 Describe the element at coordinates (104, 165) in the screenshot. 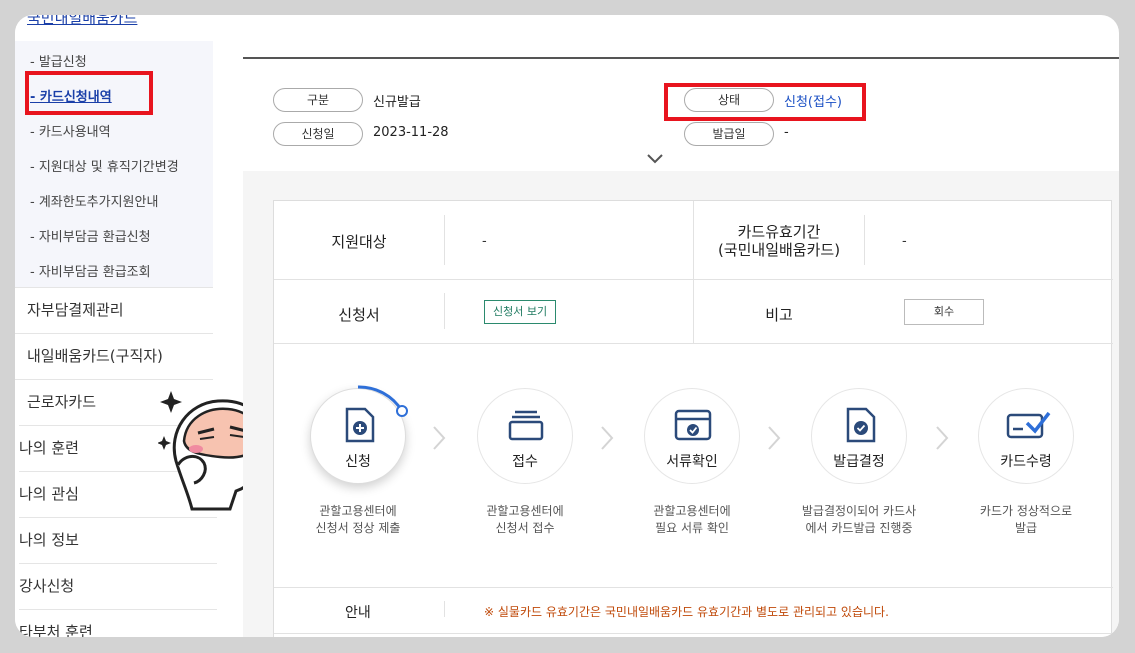

I see `sidebar-item-support-change: - 지원대상 및 휴직기간변경` at that location.